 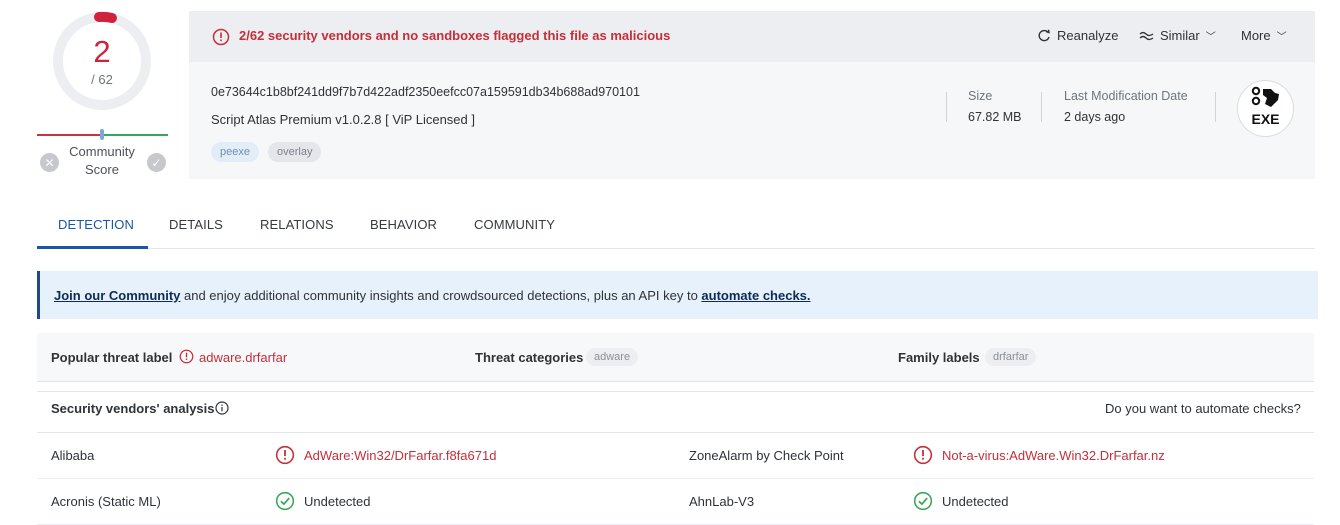 What do you see at coordinates (117, 295) in the screenshot?
I see `join-community-link: Join our Community` at bounding box center [117, 295].